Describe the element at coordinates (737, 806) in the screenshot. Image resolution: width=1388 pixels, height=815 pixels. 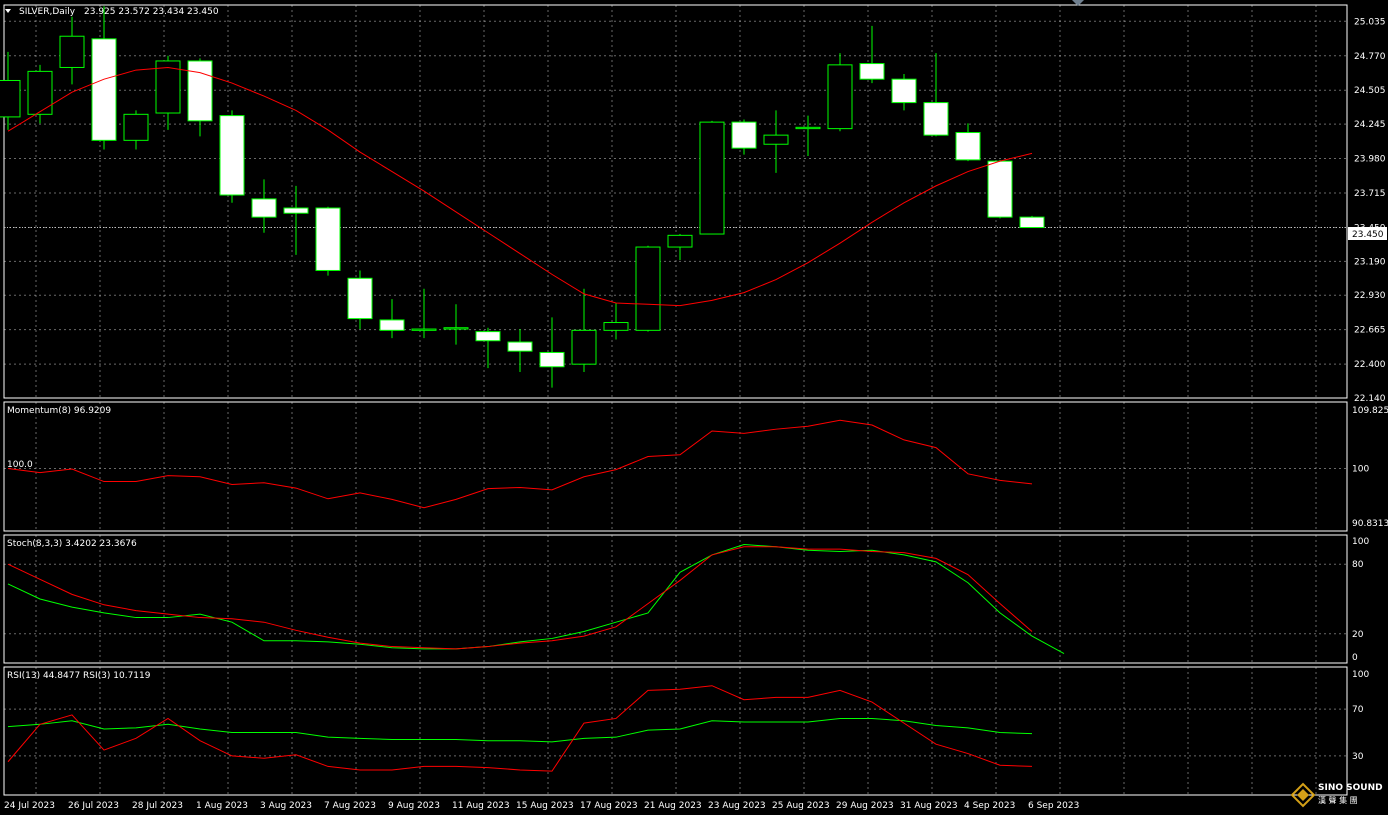
I see `date-tick-label: 23 Aug 2023` at that location.